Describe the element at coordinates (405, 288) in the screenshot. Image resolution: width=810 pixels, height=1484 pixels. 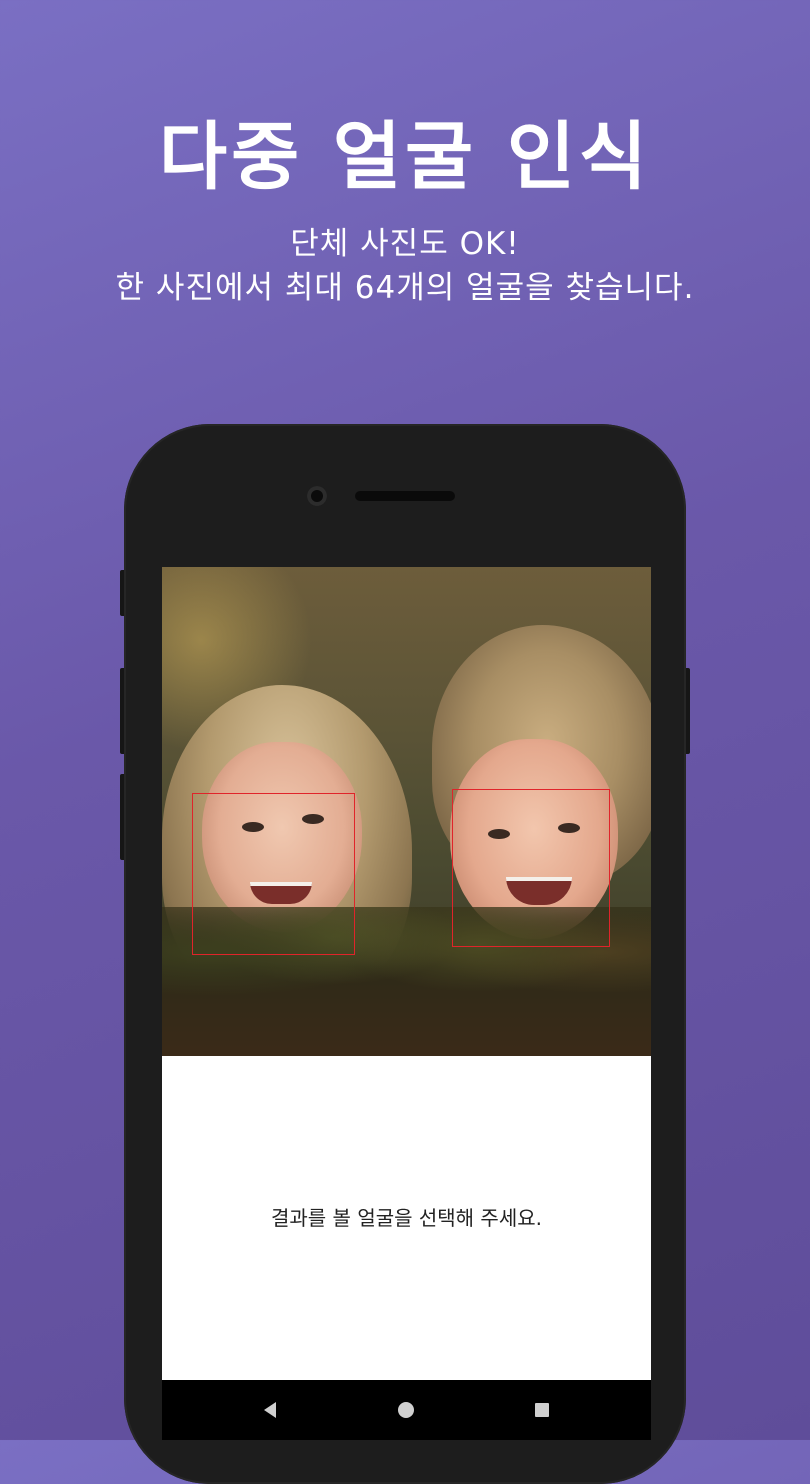
I see `promo-subtitle-line2: 한 사진에서 최대 64개의 얼굴을 찾습니다.` at that location.